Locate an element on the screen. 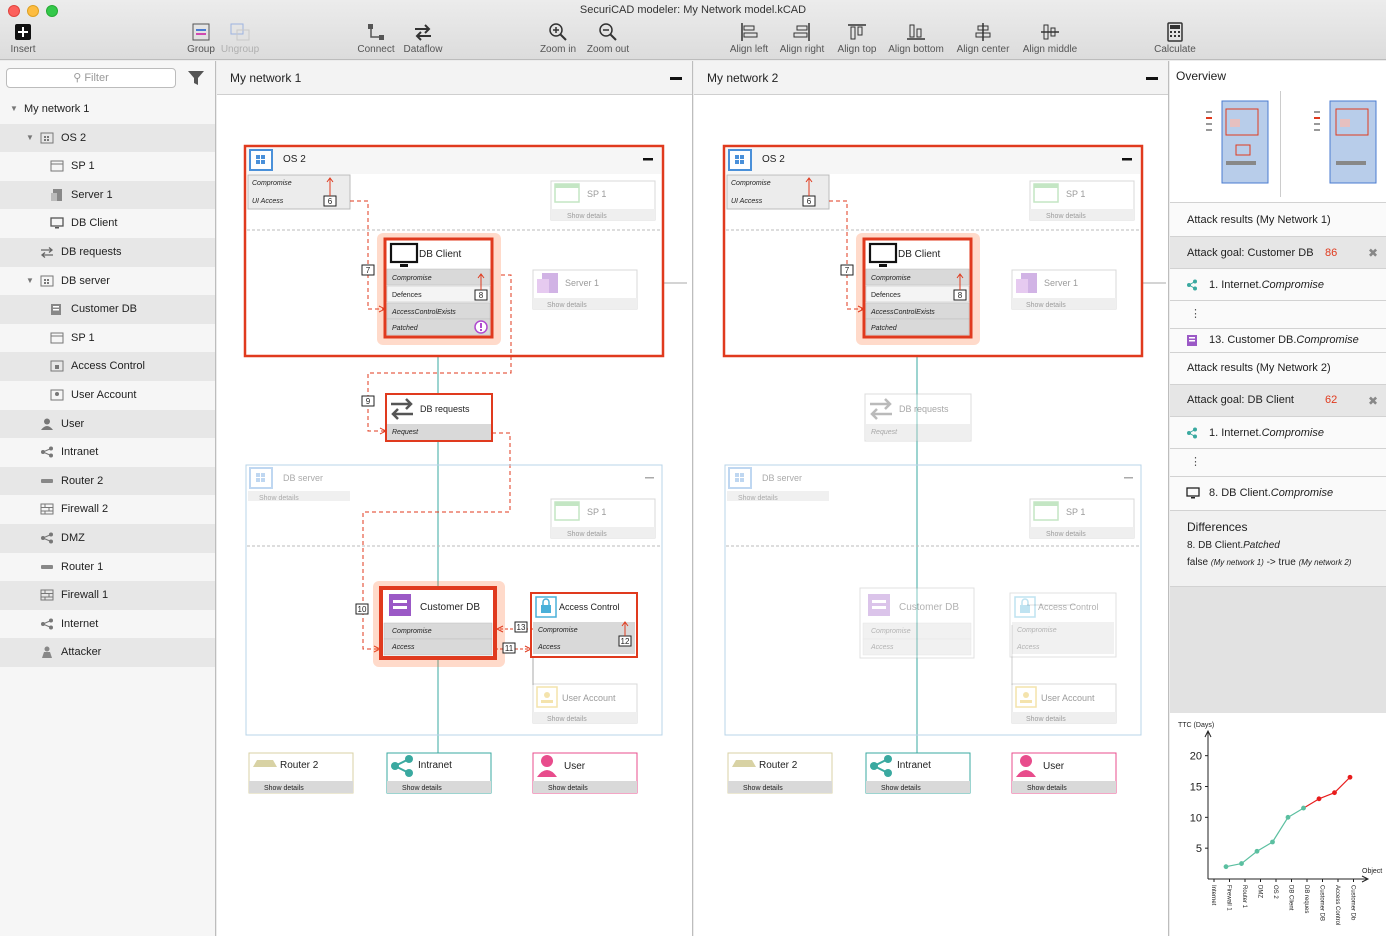 This screenshot has height=936, width=1386. calculate-button: Calculate is located at coordinates (1175, 38).